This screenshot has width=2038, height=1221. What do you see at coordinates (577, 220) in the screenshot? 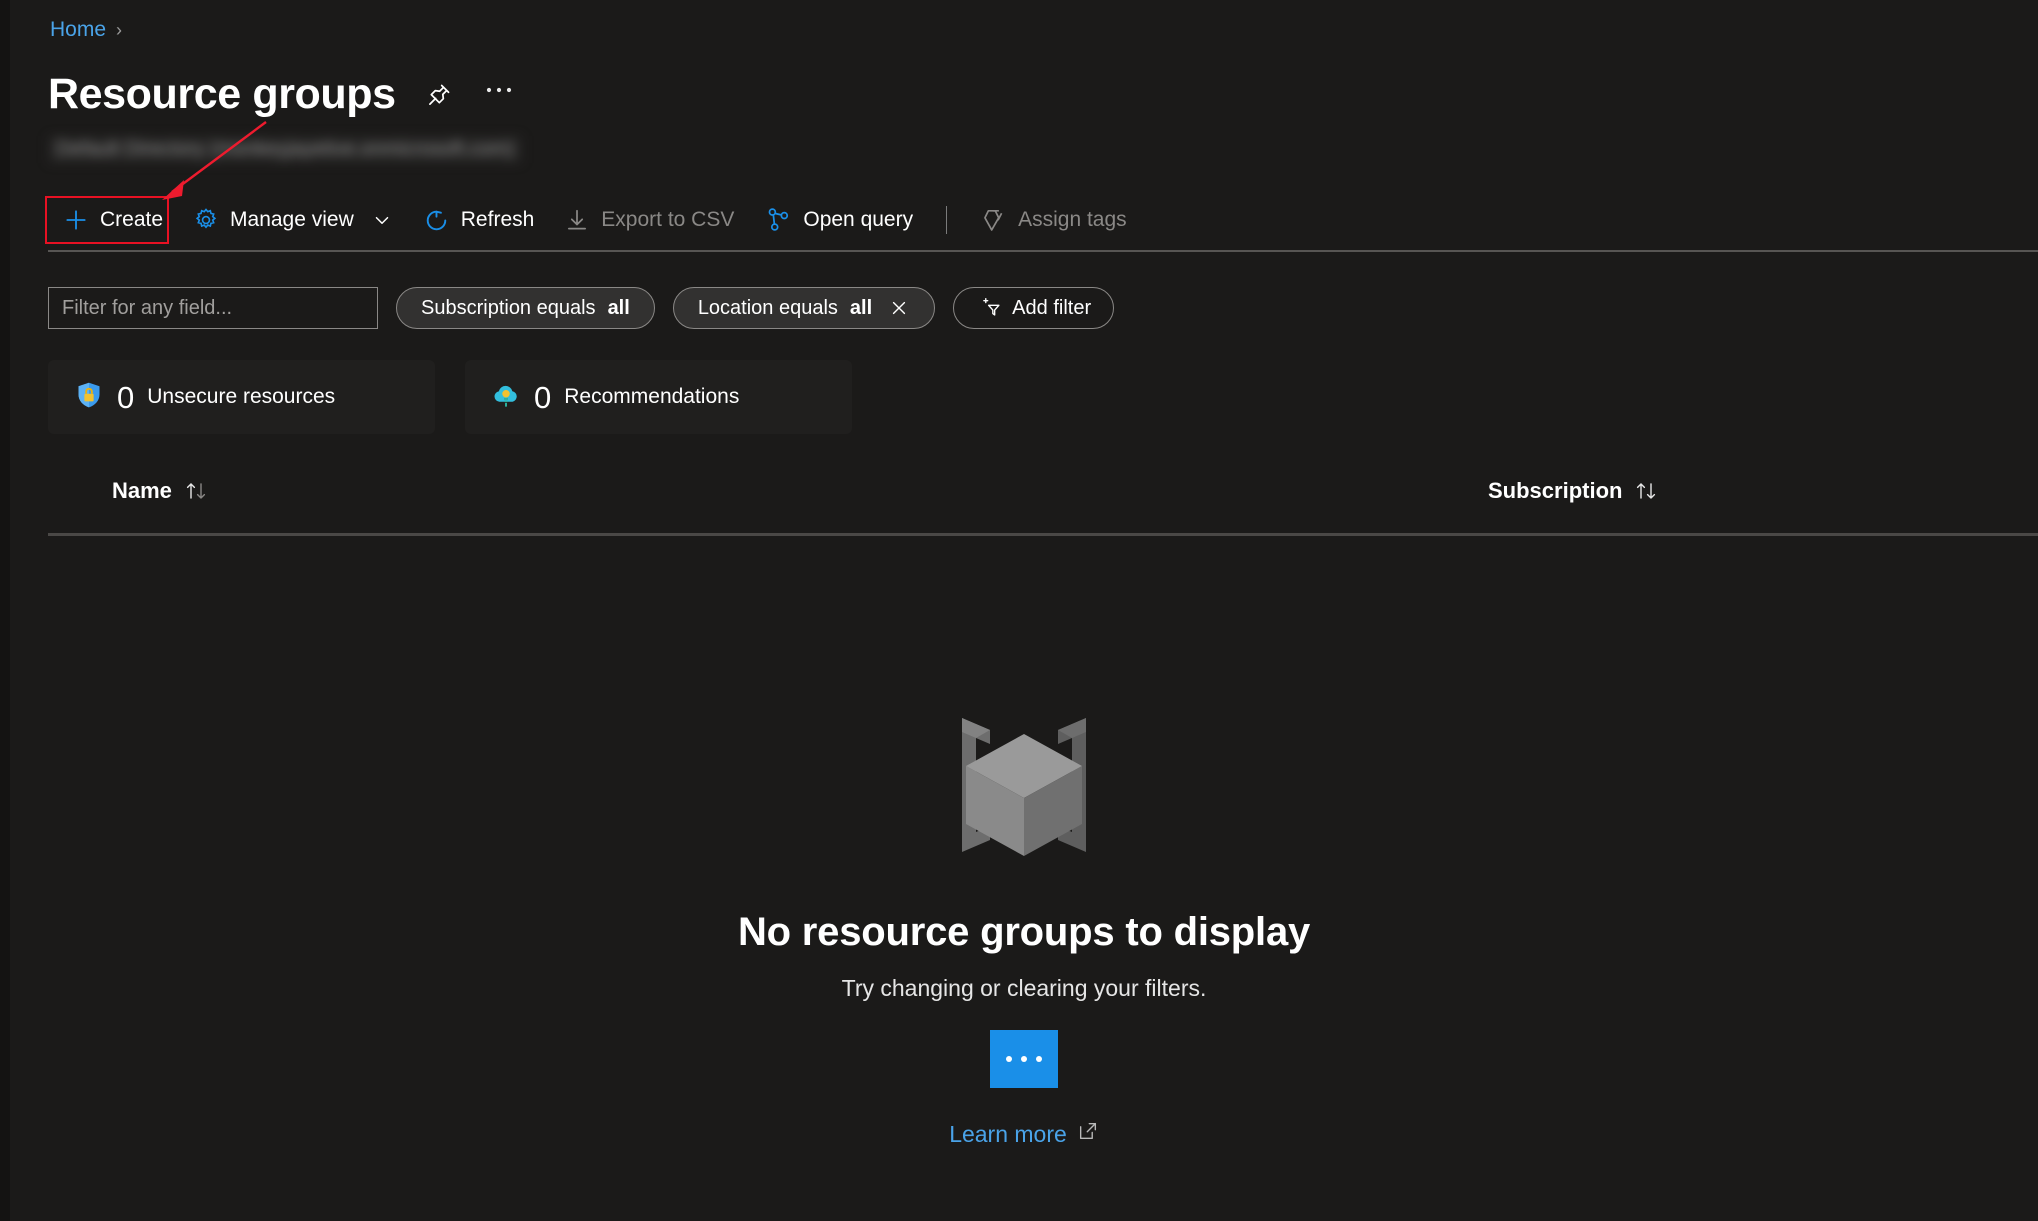
I see `download-icon` at bounding box center [577, 220].